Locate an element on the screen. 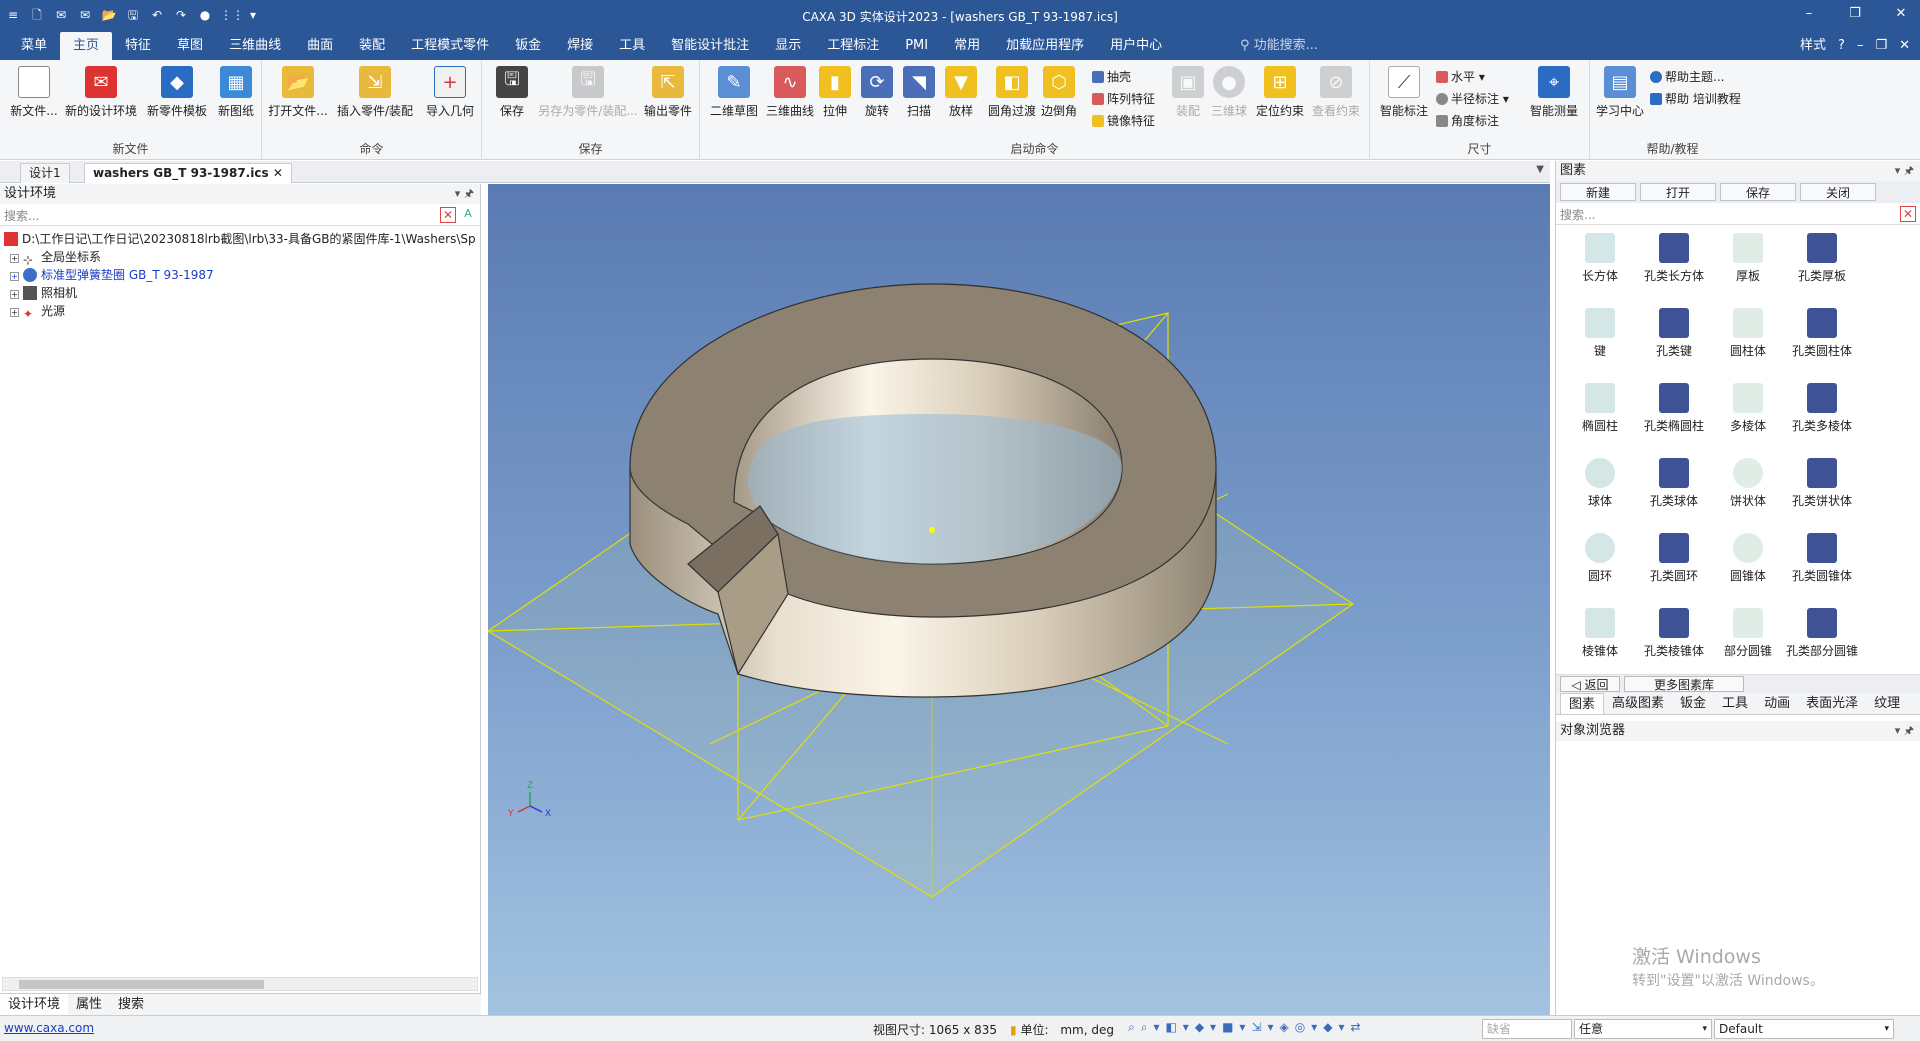  tab-properties: 属性 is located at coordinates (89, 1004).